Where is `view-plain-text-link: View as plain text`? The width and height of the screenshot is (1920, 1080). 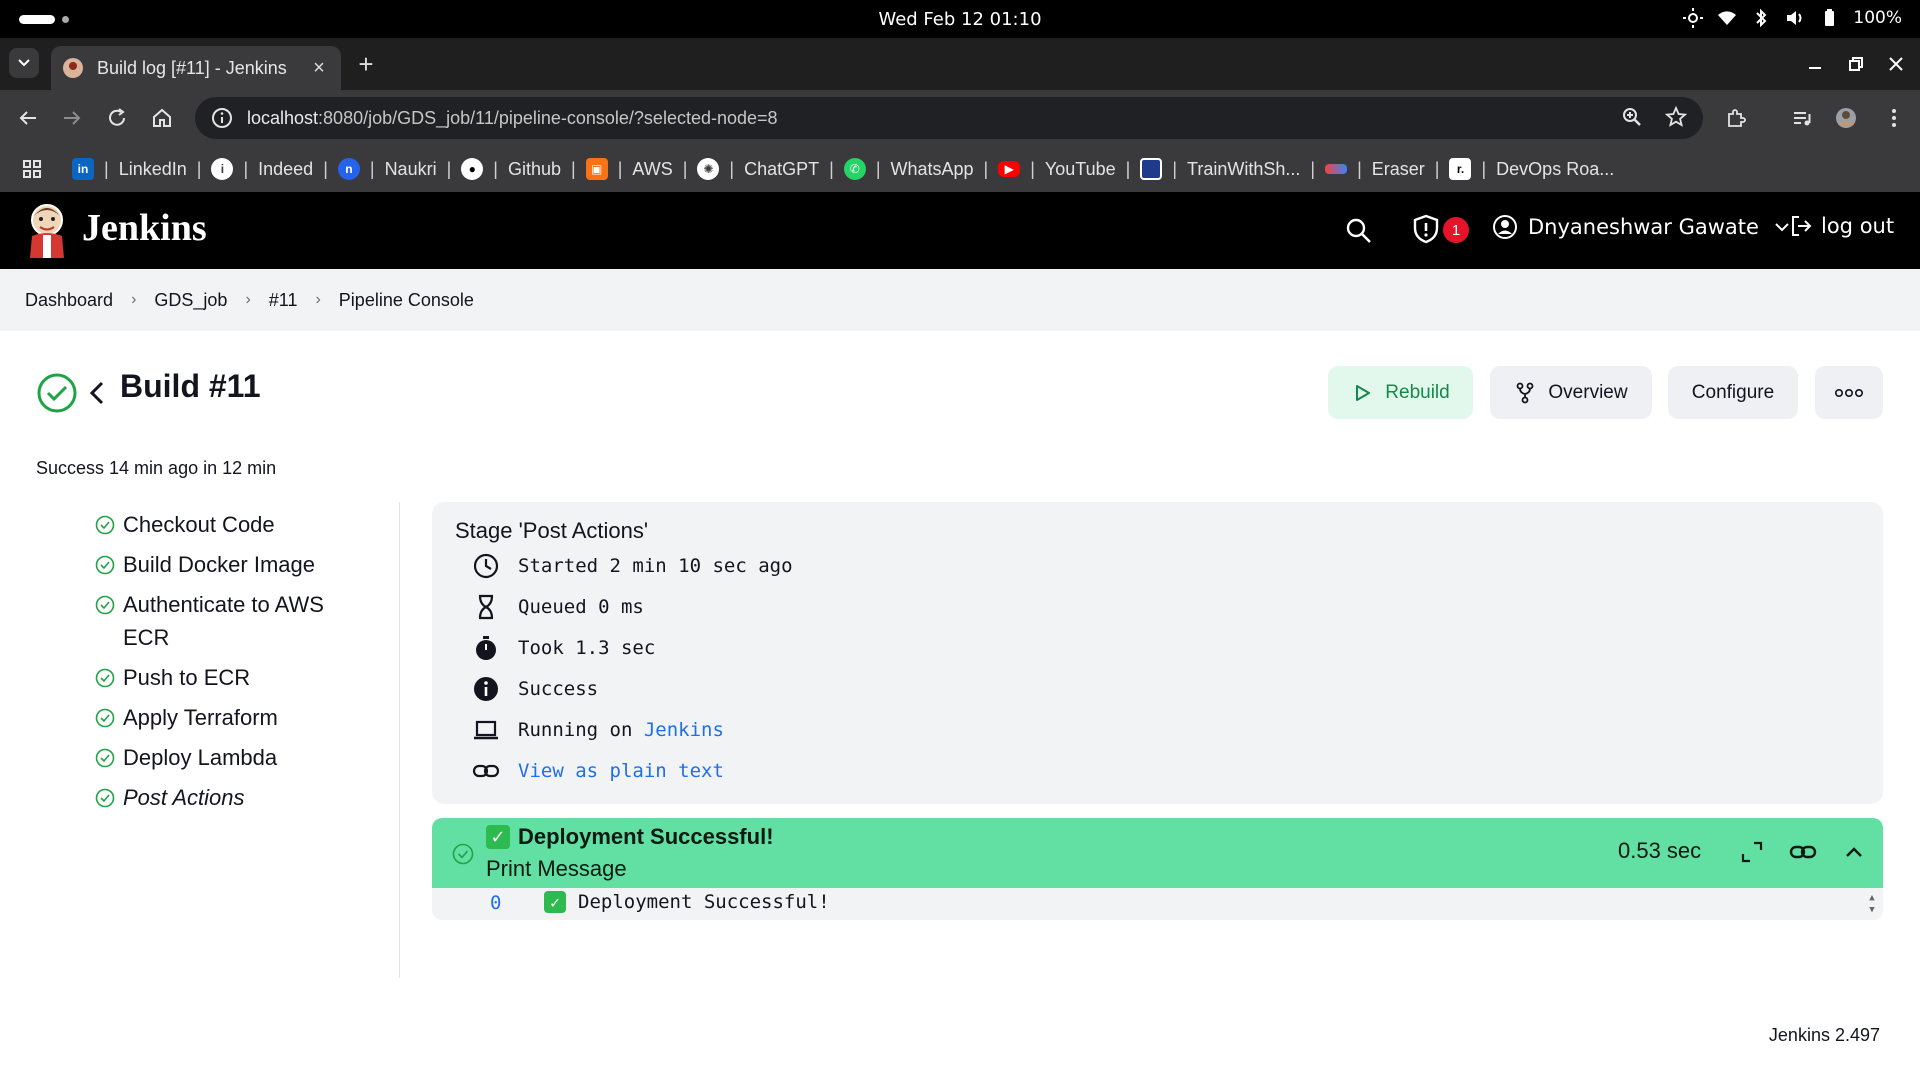 view-plain-text-link: View as plain text is located at coordinates (621, 771).